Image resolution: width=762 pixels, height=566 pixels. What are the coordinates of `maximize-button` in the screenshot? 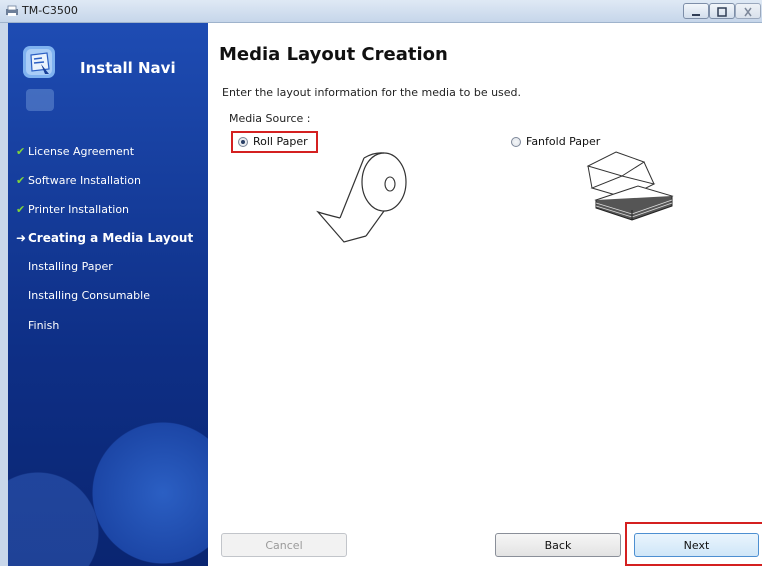 It's located at (722, 11).